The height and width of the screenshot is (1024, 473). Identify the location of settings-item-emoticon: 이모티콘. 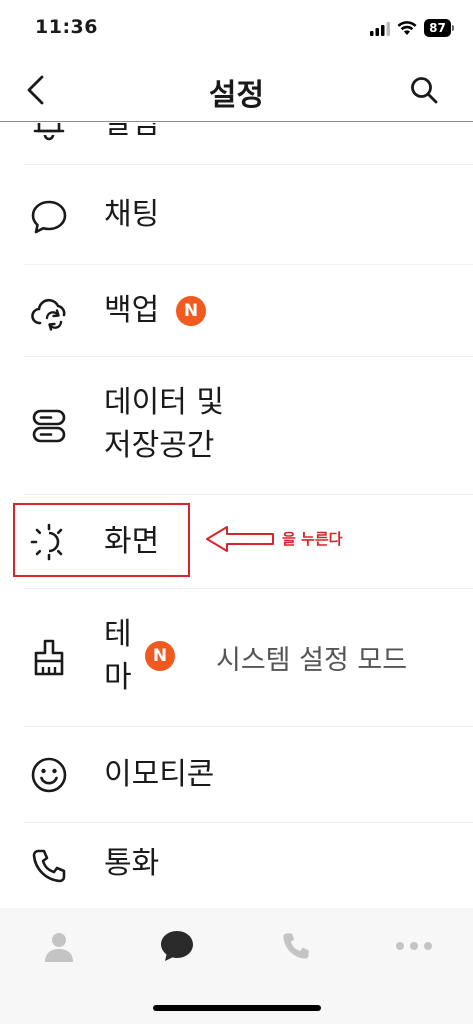
(248, 775).